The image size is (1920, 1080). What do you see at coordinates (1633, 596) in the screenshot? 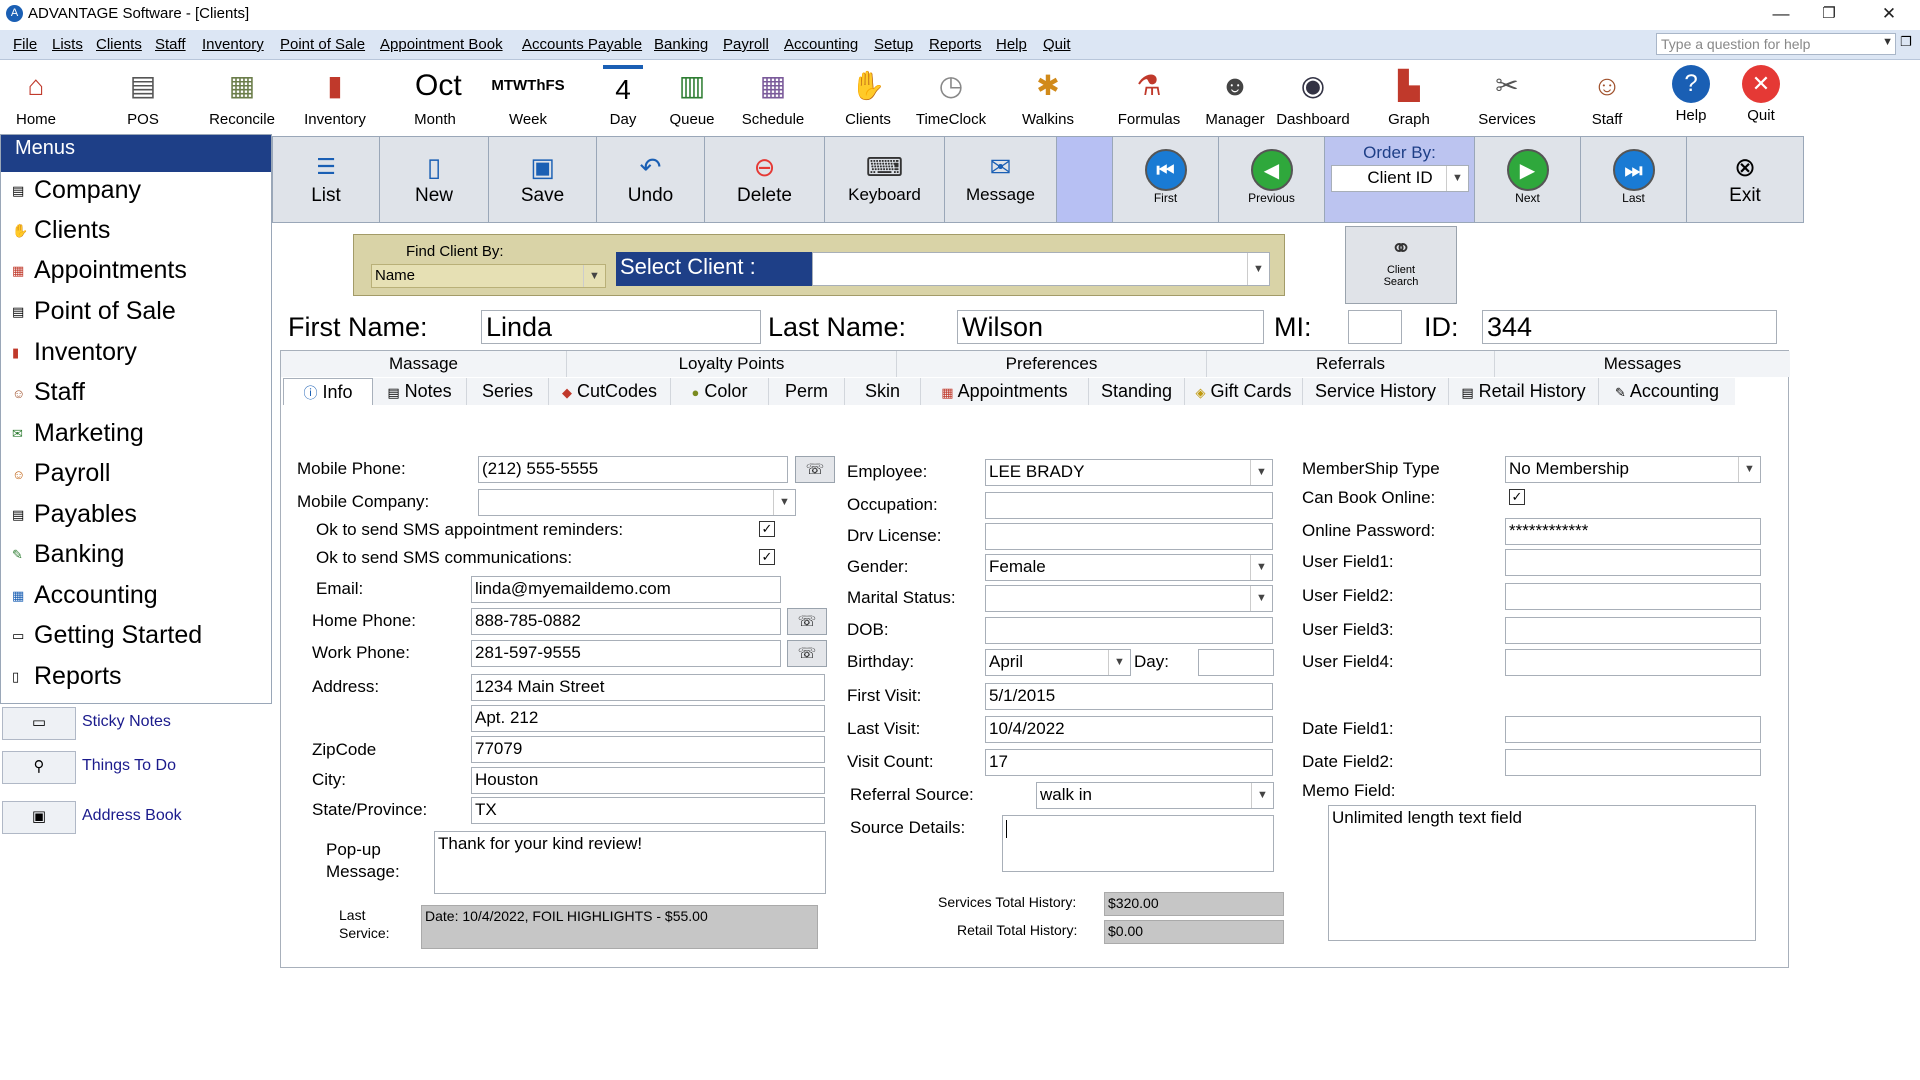
I see `user-field2-input` at bounding box center [1633, 596].